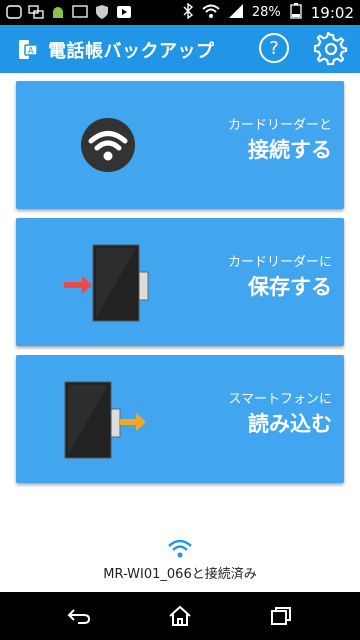  I want to click on save-to-reader-icon, so click(110, 285).